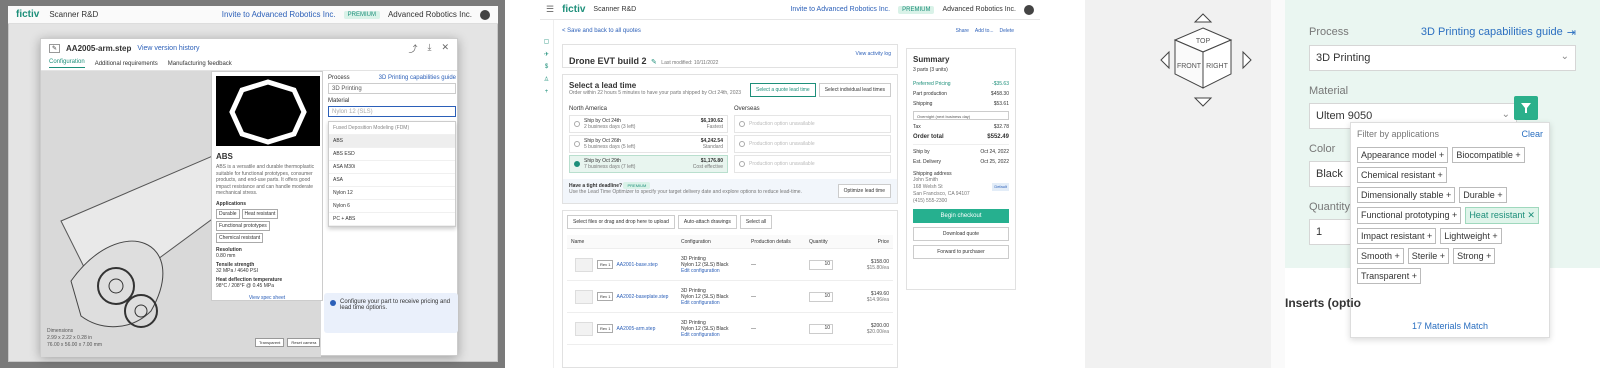  Describe the element at coordinates (392, 141) in the screenshot. I see `option-abs: ABS` at that location.